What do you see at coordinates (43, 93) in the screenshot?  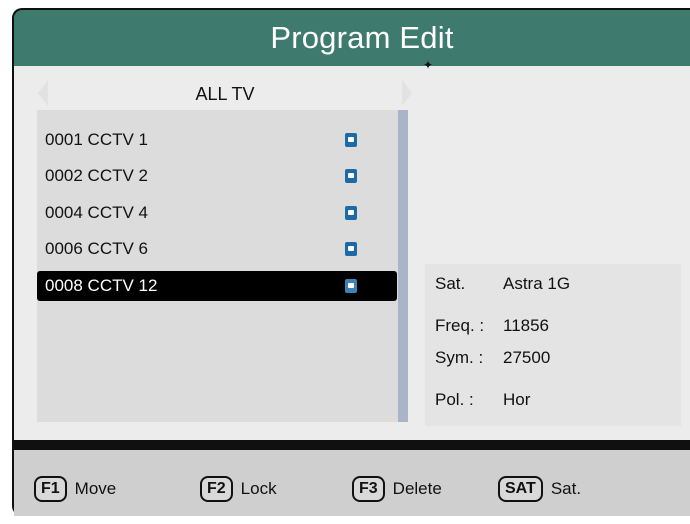 I see `arrow-left-icon` at bounding box center [43, 93].